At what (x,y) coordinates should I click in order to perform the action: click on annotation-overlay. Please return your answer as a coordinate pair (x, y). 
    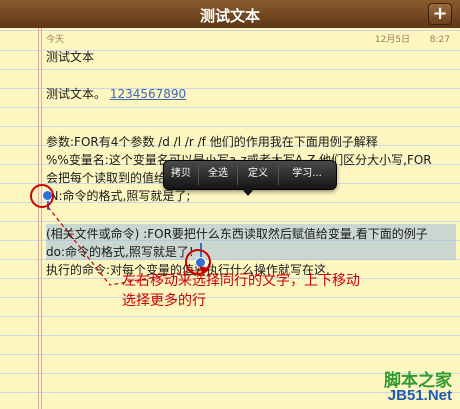
    Looking at the image, I should click on (120, 235).